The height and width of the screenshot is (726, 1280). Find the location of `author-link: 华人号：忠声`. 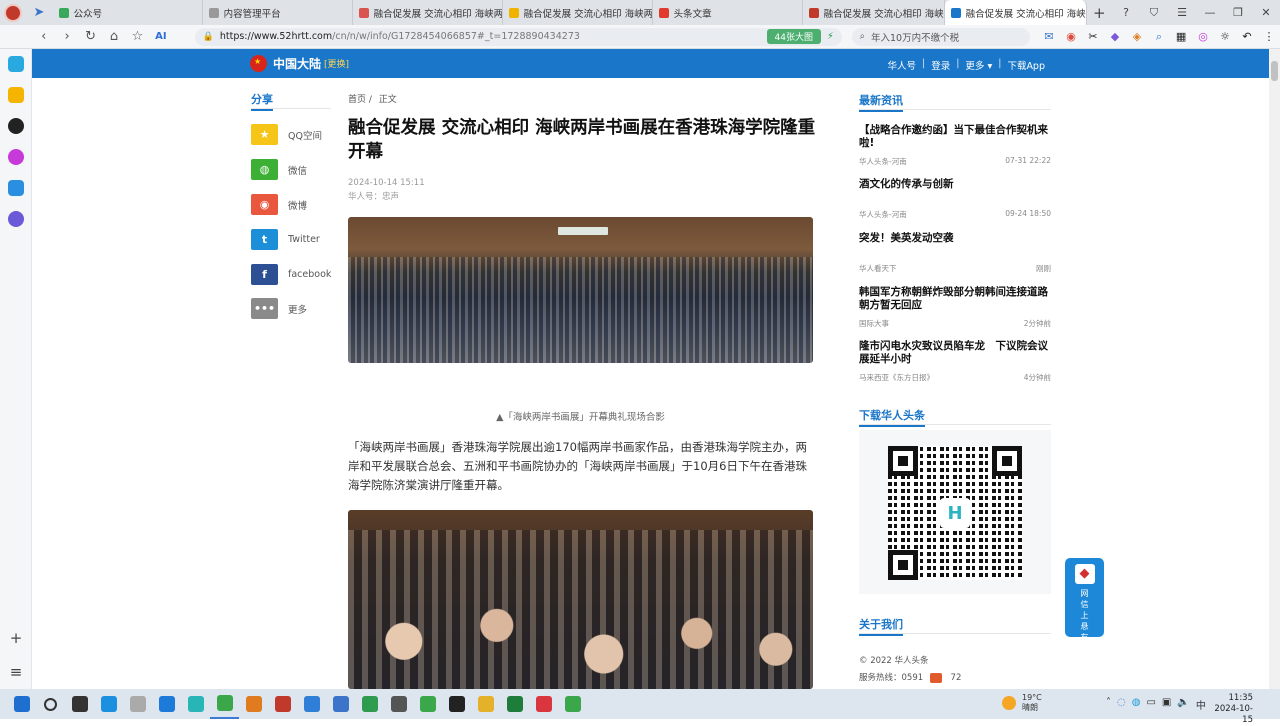

author-link: 华人号：忠声 is located at coordinates (386, 197).